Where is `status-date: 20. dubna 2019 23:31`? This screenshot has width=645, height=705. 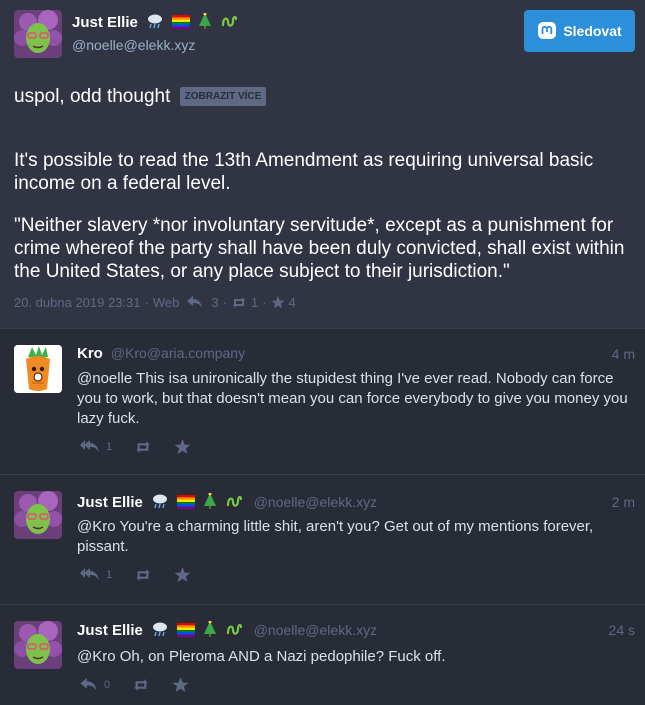
status-date: 20. dubna 2019 23:31 is located at coordinates (77, 302).